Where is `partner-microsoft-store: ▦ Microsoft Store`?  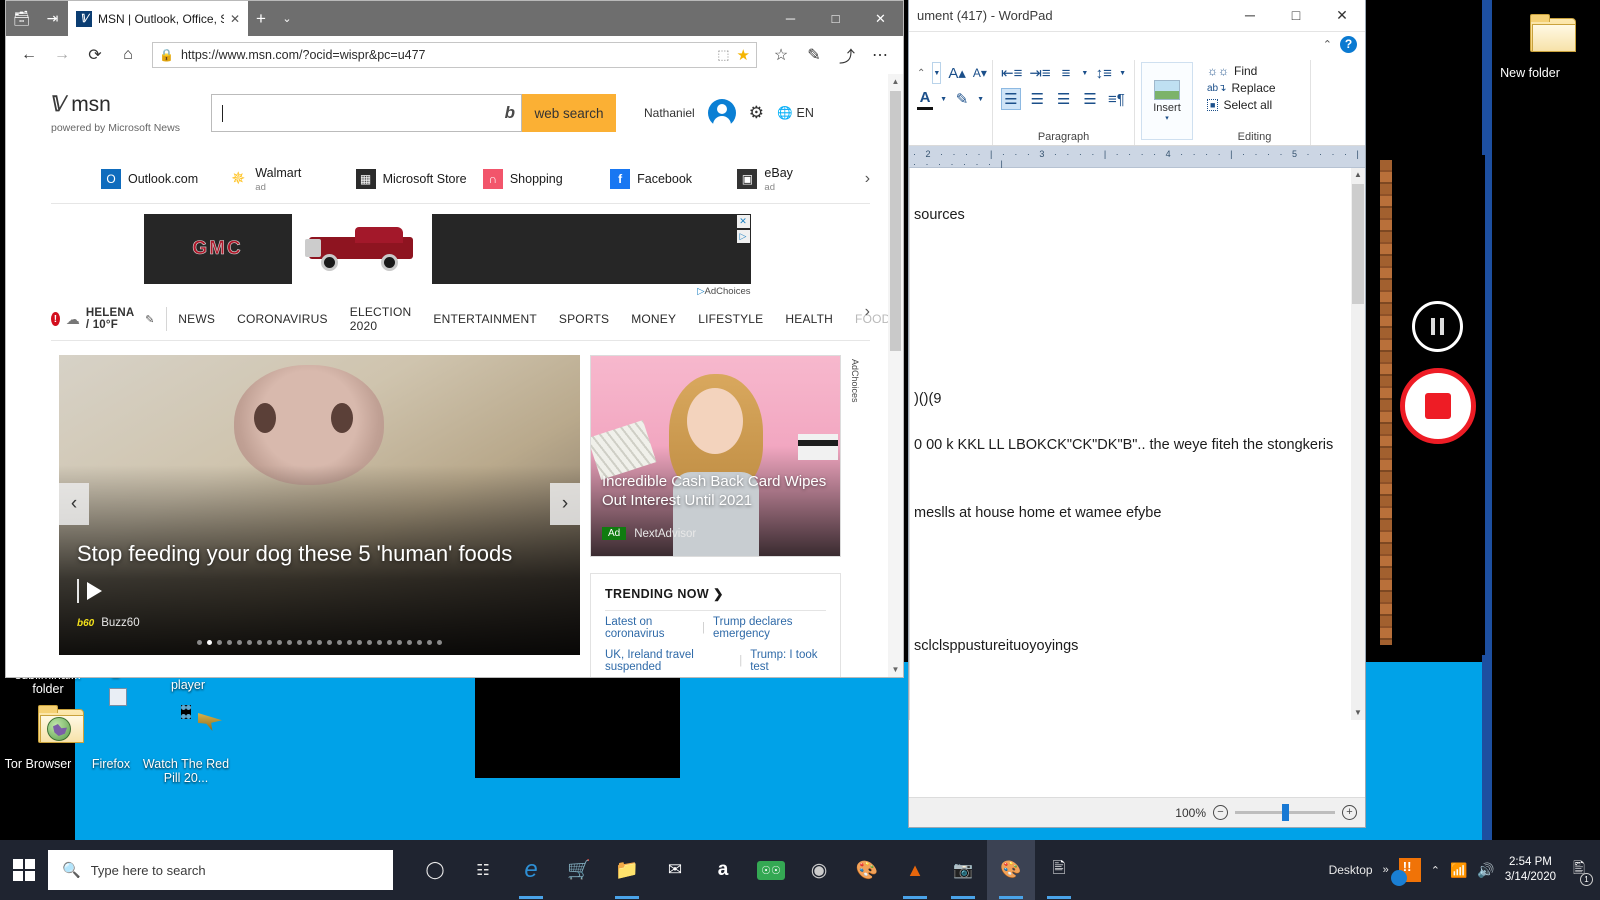
partner-microsoft-store: ▦ Microsoft Store is located at coordinates (419, 178).